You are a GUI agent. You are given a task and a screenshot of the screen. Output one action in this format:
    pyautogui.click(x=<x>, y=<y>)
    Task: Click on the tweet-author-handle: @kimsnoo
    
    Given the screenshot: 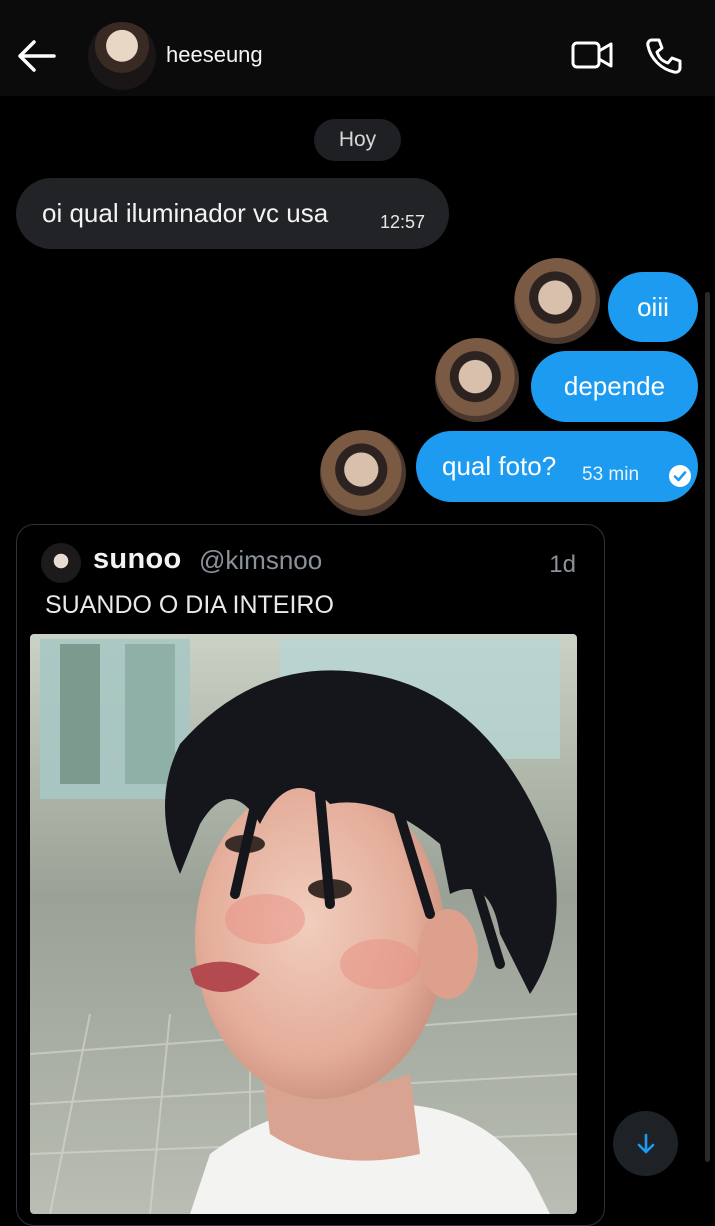 What is the action you would take?
    pyautogui.click(x=260, y=560)
    